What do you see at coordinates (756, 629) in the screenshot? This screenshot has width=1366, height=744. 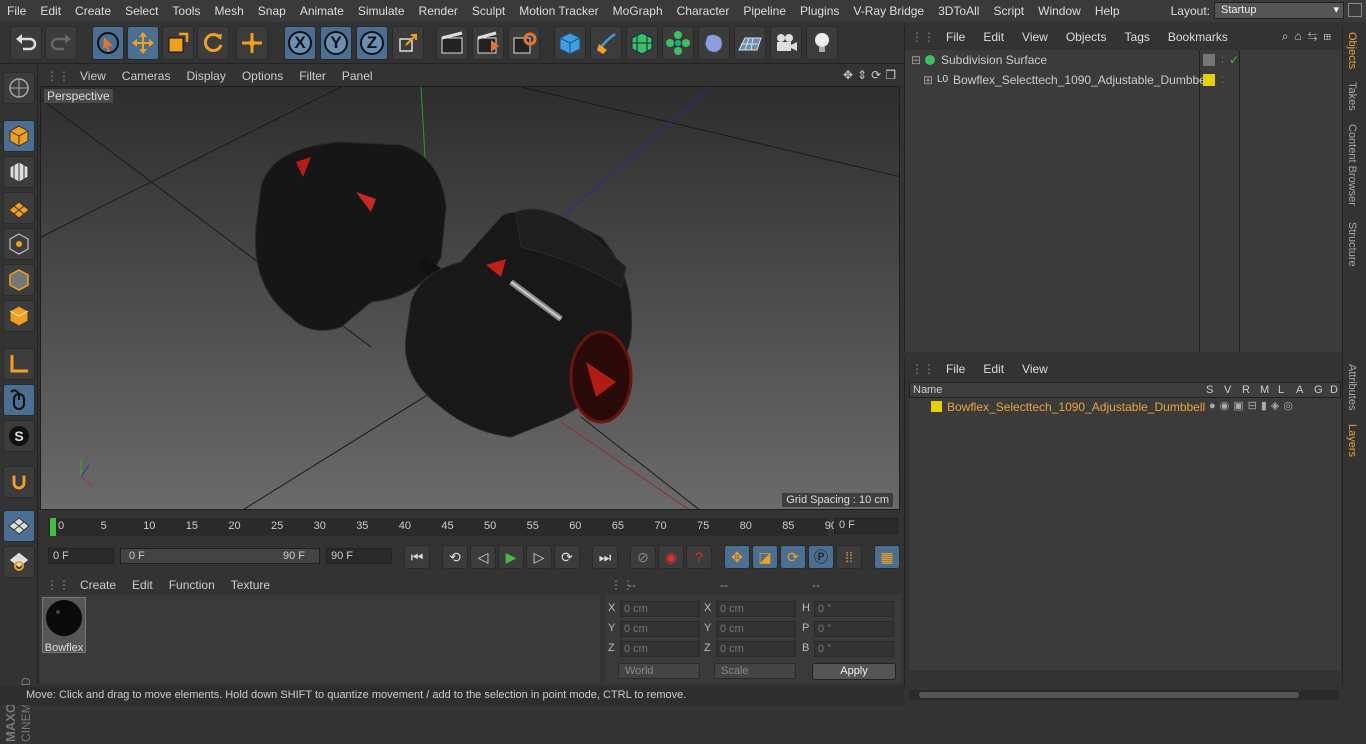 I see `size-y-field: 0 cm` at bounding box center [756, 629].